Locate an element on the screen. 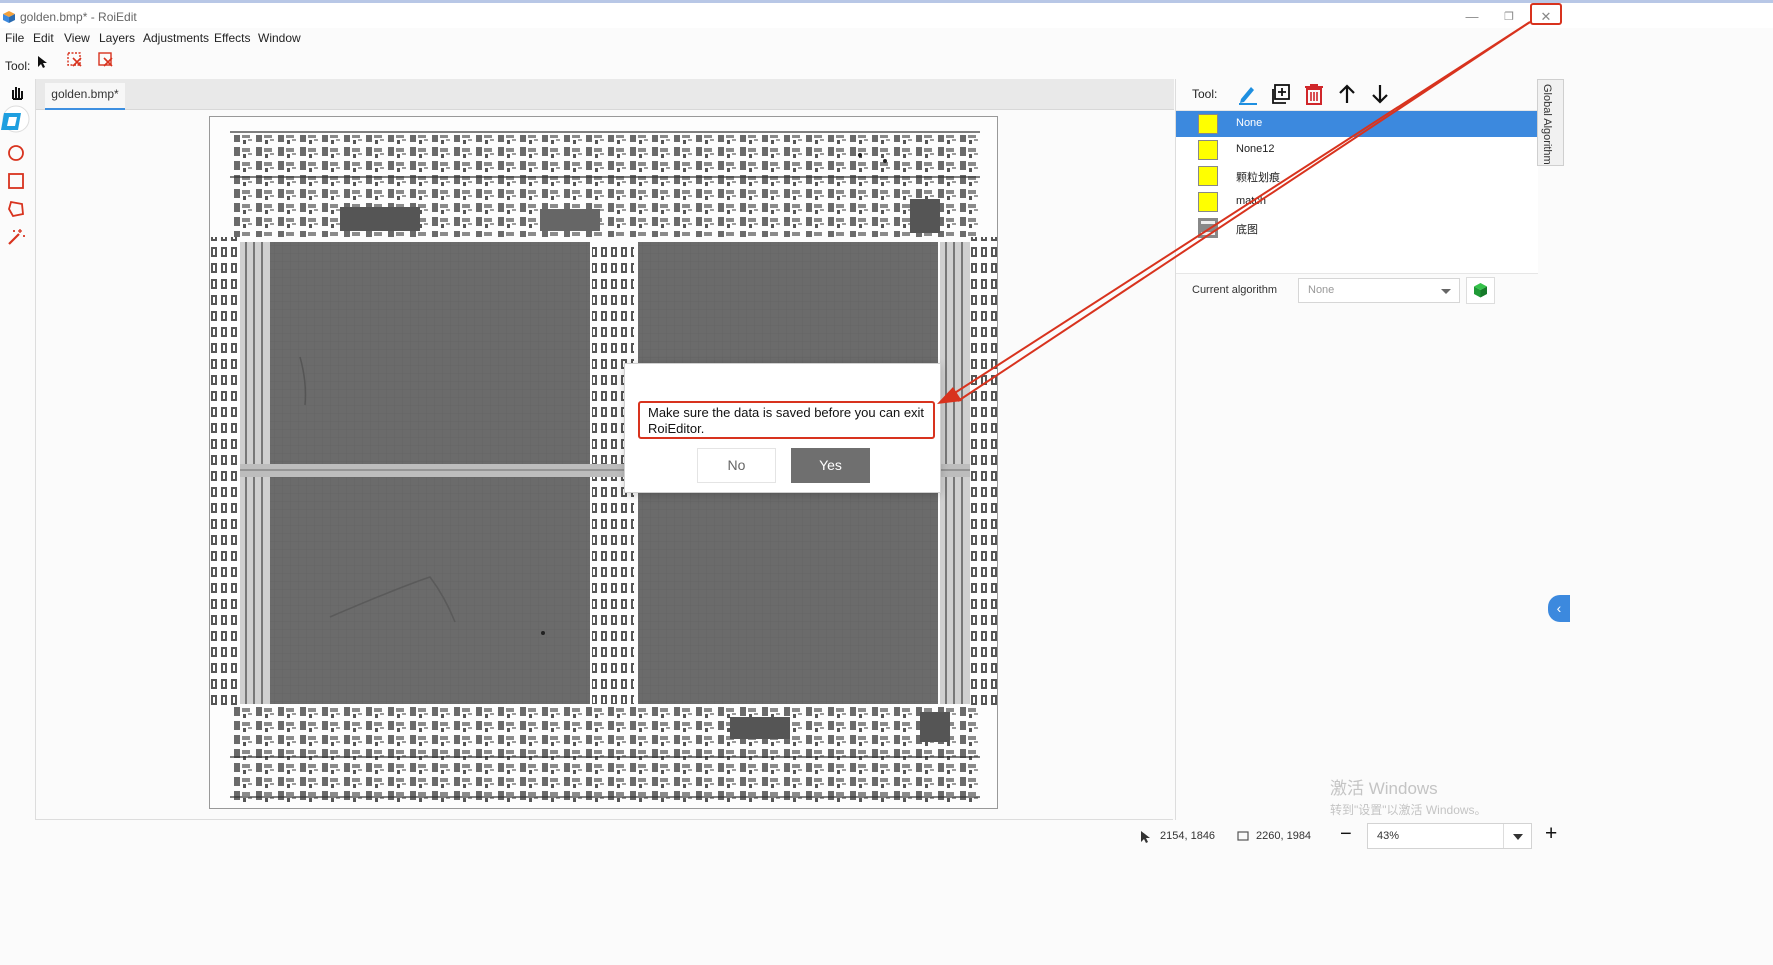 This screenshot has width=1773, height=965. collapse-panel-button: ‹ is located at coordinates (1559, 608).